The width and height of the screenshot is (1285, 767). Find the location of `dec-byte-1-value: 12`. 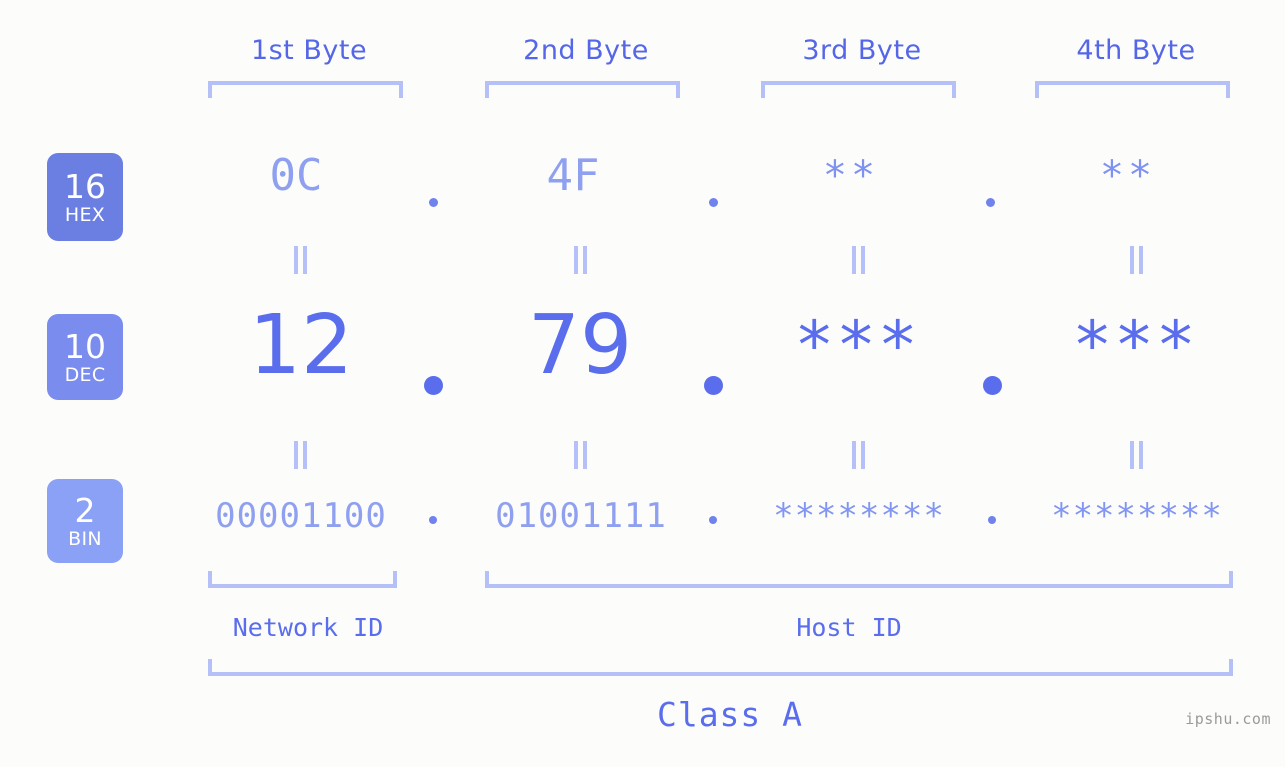

dec-byte-1-value: 12 is located at coordinates (301, 345).